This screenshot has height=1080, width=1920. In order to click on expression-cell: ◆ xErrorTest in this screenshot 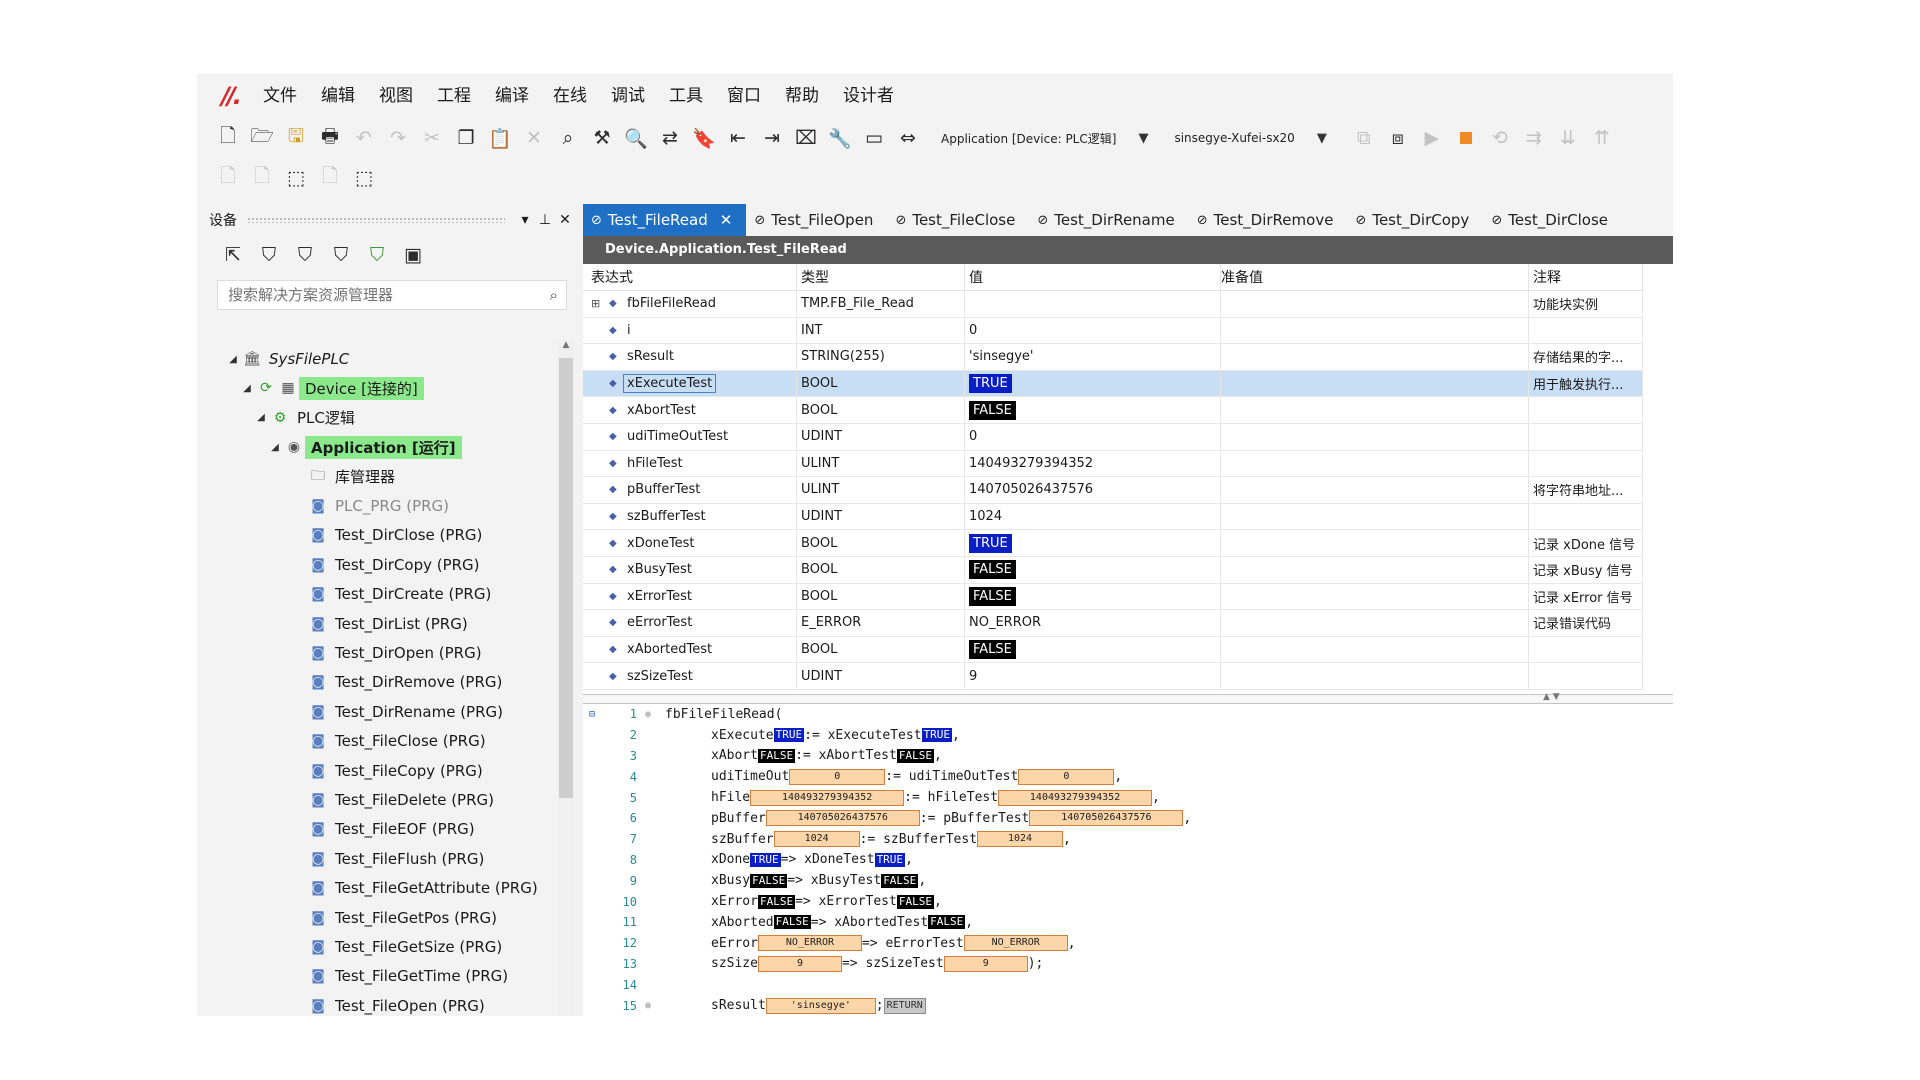, I will do `click(690, 596)`.